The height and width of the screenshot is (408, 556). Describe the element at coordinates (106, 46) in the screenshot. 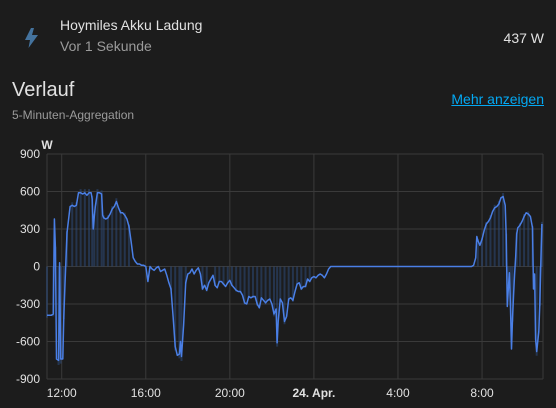

I see `entity-last-changed: Vor 1 Sekunde` at that location.